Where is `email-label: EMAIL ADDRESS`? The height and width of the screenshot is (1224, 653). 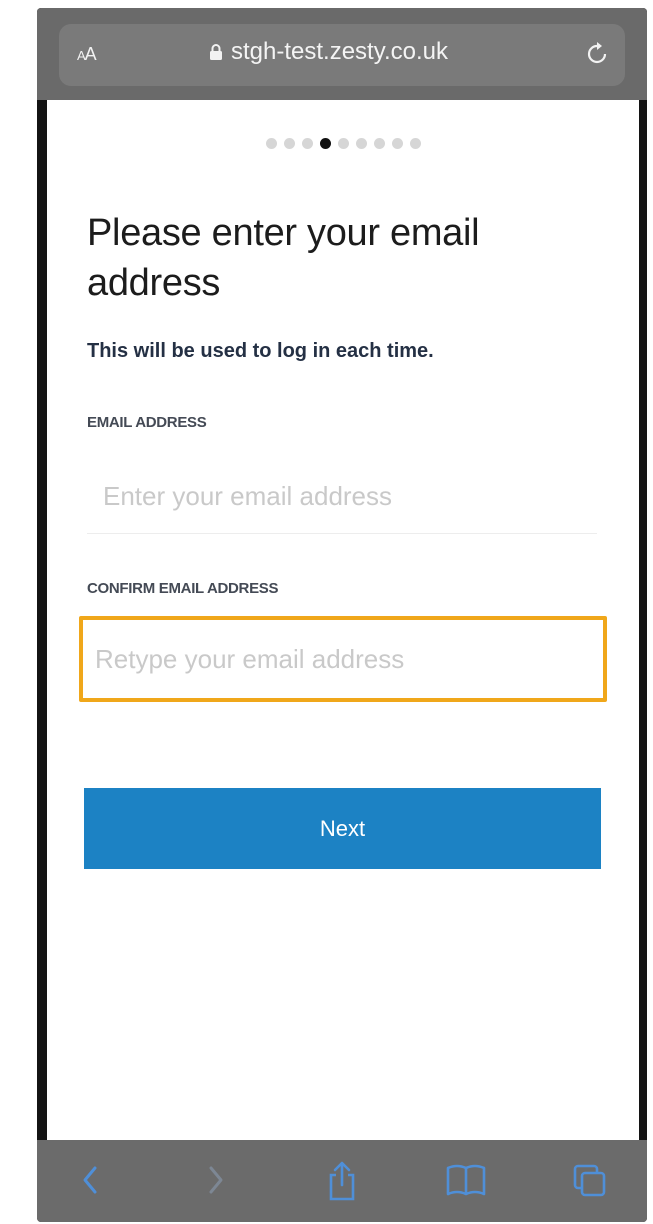
email-label: EMAIL ADDRESS is located at coordinates (147, 422).